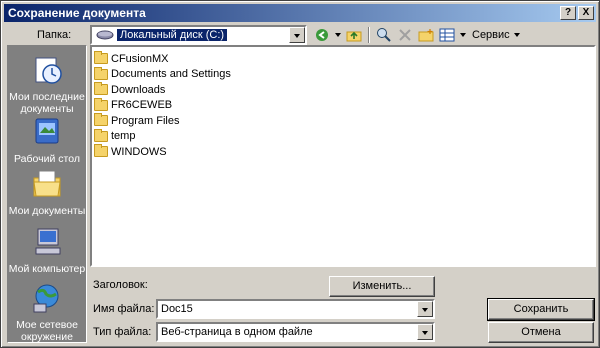 The image size is (600, 348). What do you see at coordinates (384, 35) in the screenshot?
I see `search-web-icon` at bounding box center [384, 35].